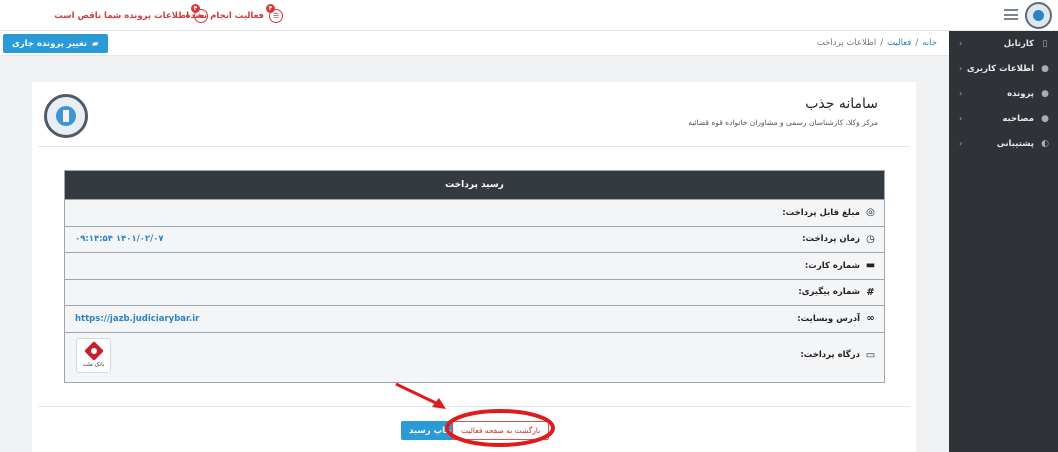 The height and width of the screenshot is (452, 1058). I want to click on table-row: ▭ درگاه پرداخت: بانک ملت, so click(474, 354).